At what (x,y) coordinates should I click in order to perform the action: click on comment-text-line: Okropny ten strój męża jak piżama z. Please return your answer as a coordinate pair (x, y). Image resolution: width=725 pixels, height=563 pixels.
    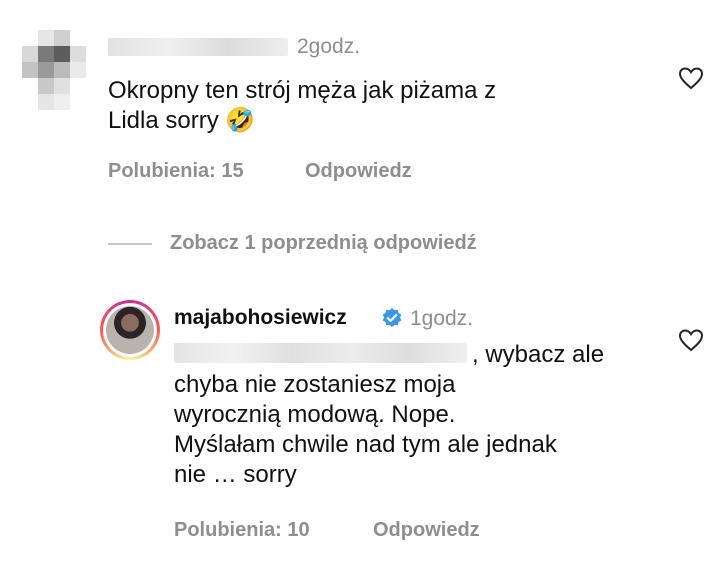
    Looking at the image, I should click on (302, 90).